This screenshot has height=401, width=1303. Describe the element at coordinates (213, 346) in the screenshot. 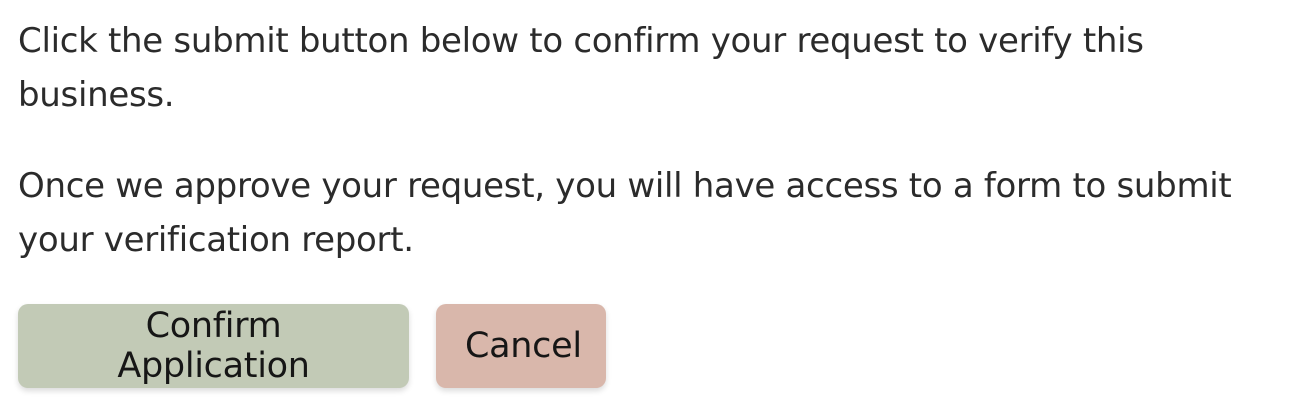

I see `confirm-application-button: Confirm Application` at that location.